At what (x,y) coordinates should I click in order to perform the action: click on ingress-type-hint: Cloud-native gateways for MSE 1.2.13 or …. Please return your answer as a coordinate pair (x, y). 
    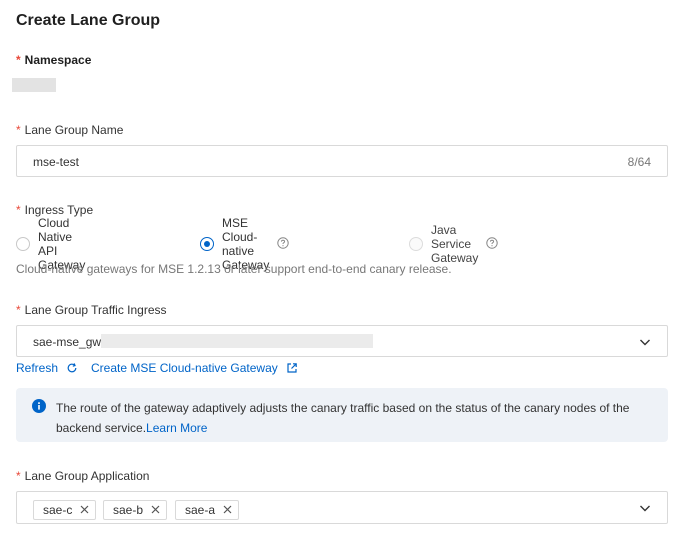
    Looking at the image, I should click on (234, 269).